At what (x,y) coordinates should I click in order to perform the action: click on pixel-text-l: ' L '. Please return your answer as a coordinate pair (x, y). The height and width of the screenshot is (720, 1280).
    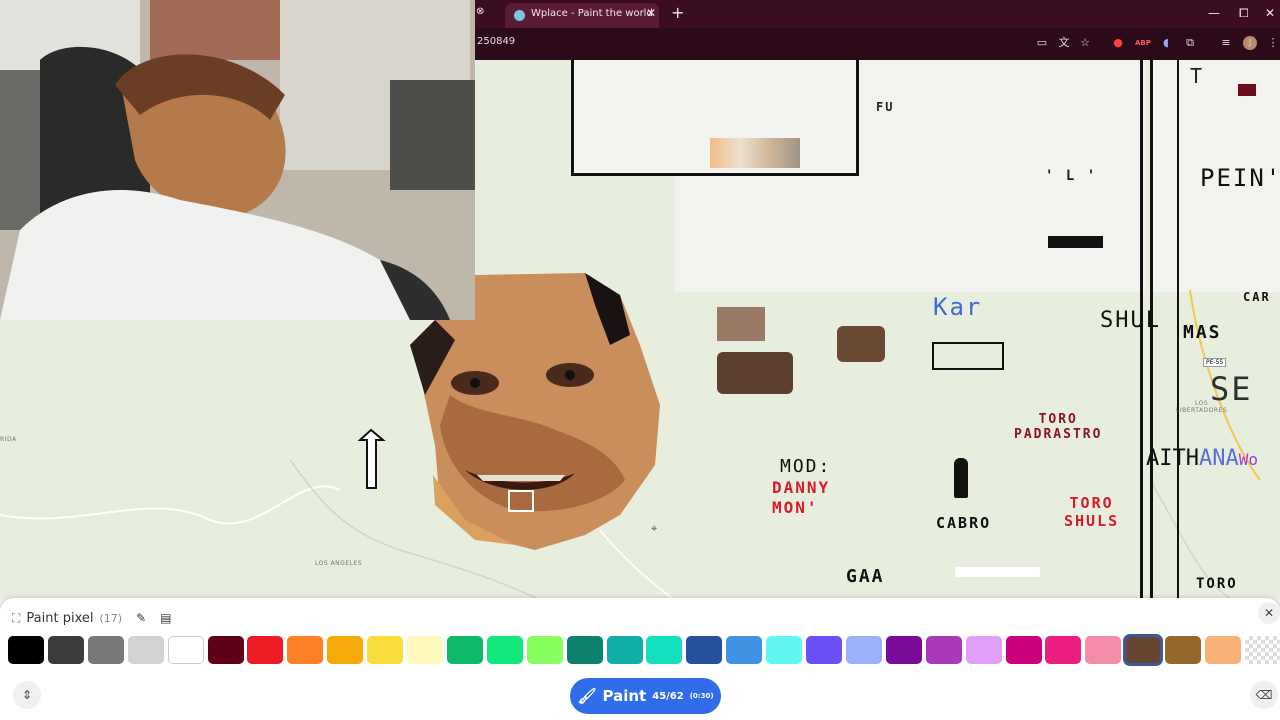
    Looking at the image, I should click on (1071, 176).